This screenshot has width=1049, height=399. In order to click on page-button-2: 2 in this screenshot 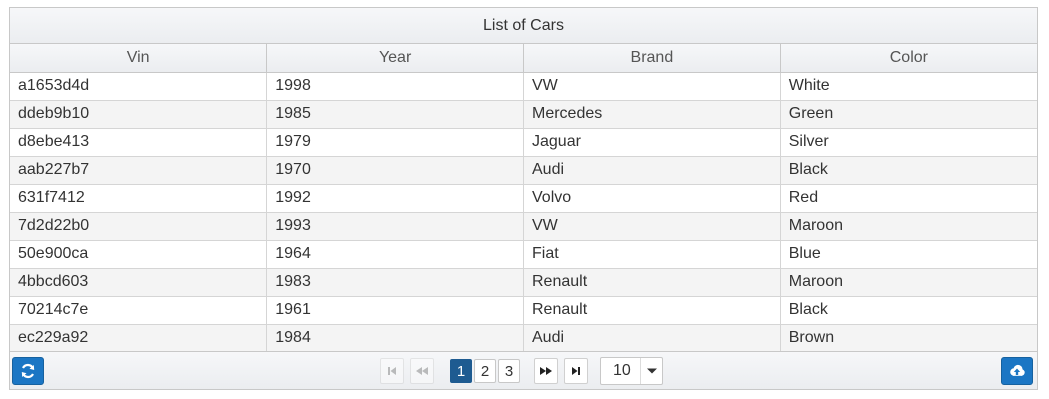, I will do `click(485, 371)`.